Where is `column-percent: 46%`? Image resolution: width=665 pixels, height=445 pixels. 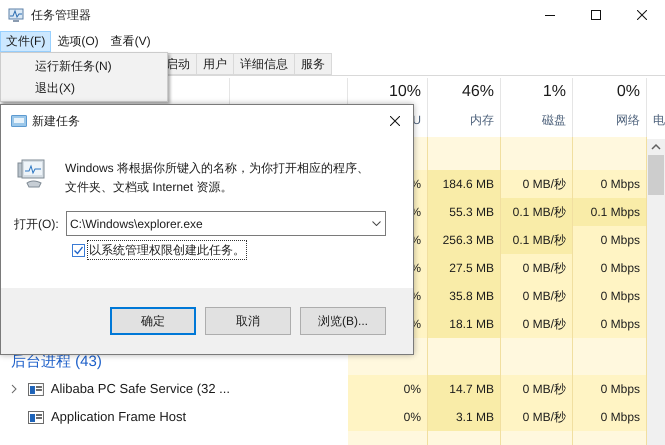
column-percent: 46% is located at coordinates (478, 92).